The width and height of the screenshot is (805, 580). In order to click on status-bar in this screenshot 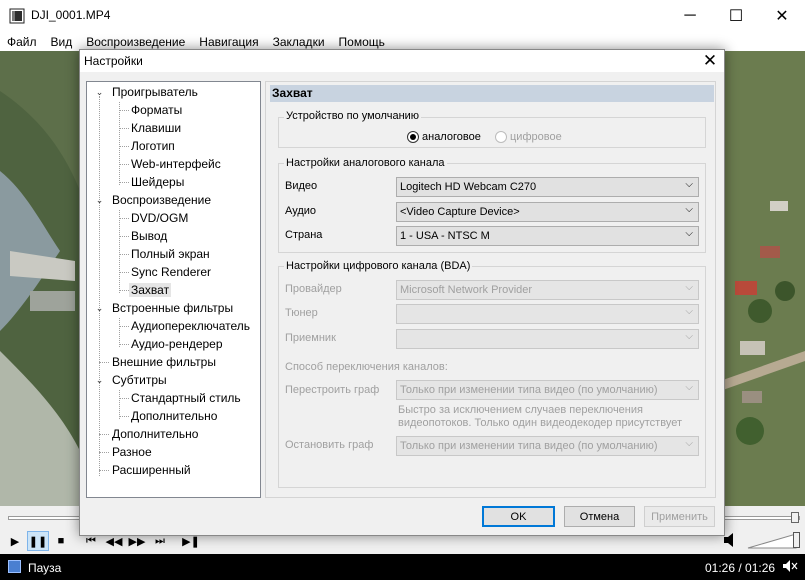, I will do `click(402, 567)`.